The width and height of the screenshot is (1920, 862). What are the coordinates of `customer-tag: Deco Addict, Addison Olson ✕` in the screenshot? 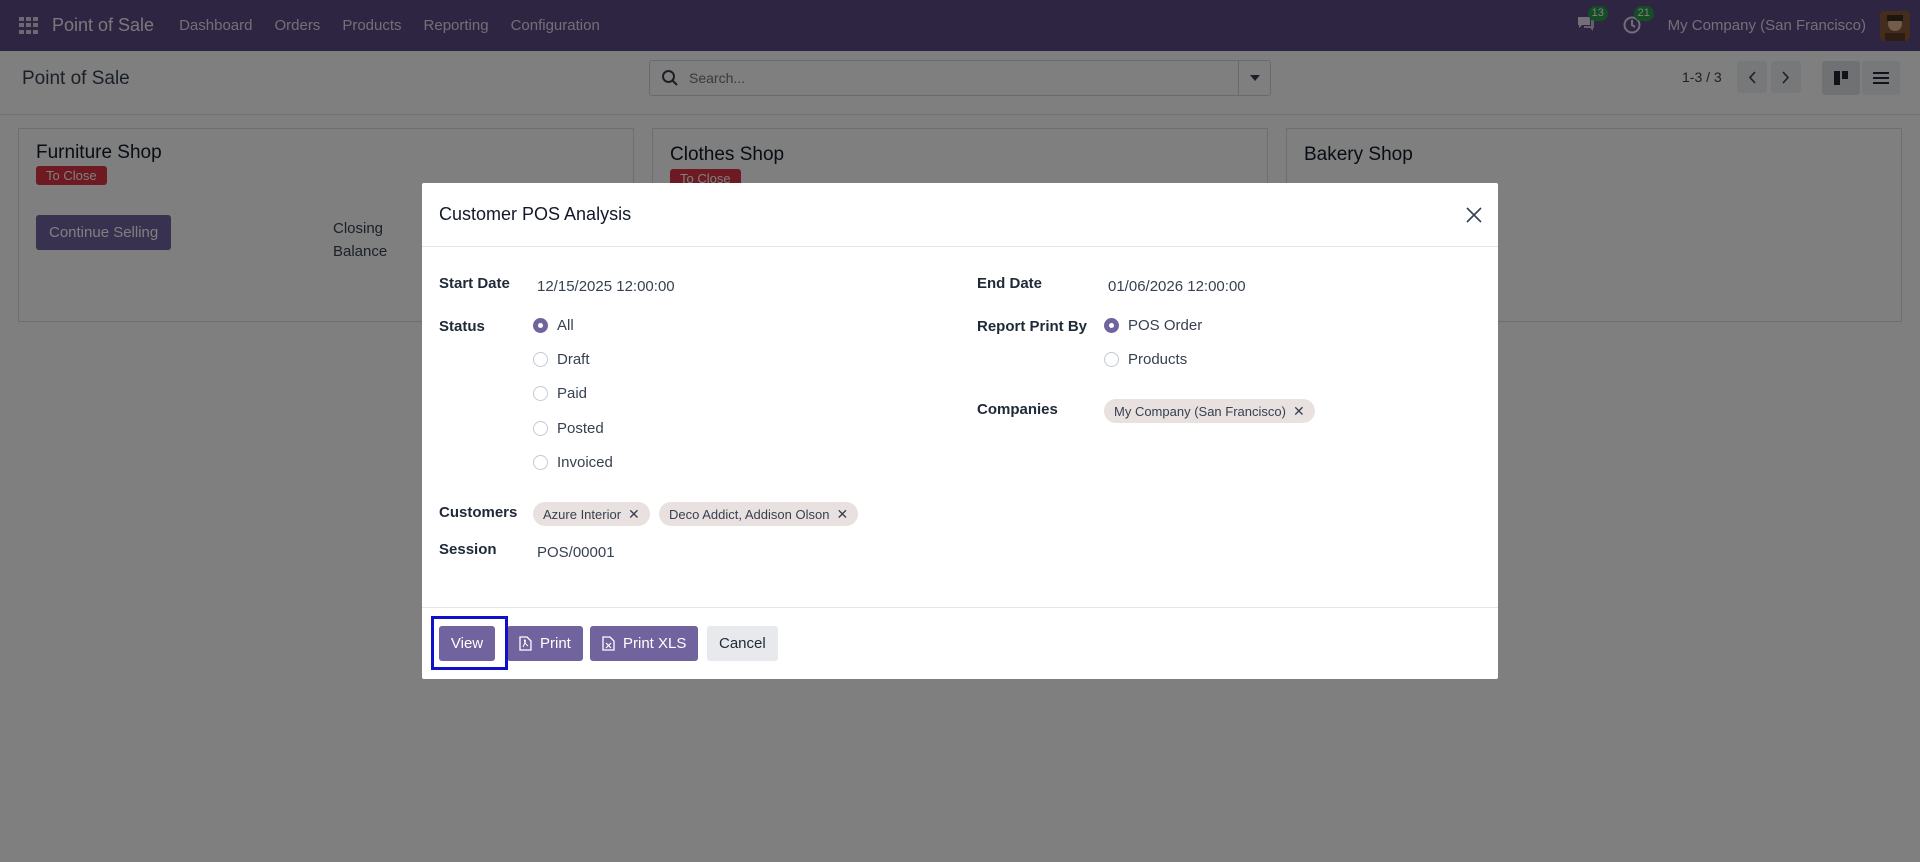 It's located at (759, 514).